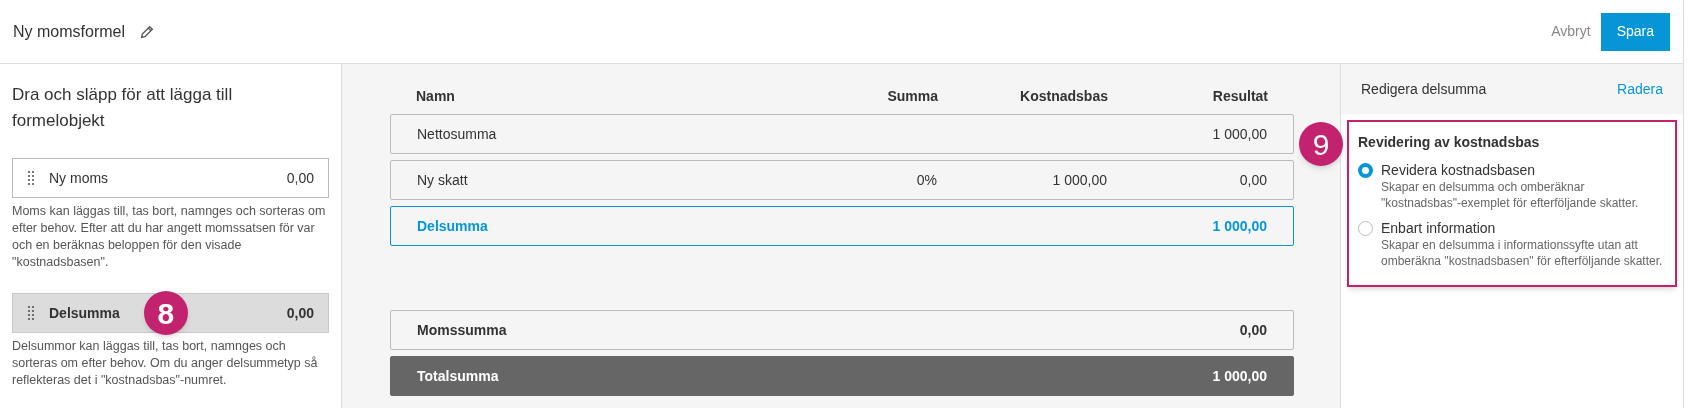  I want to click on formula-row: Momssumma 0,00, so click(842, 330).